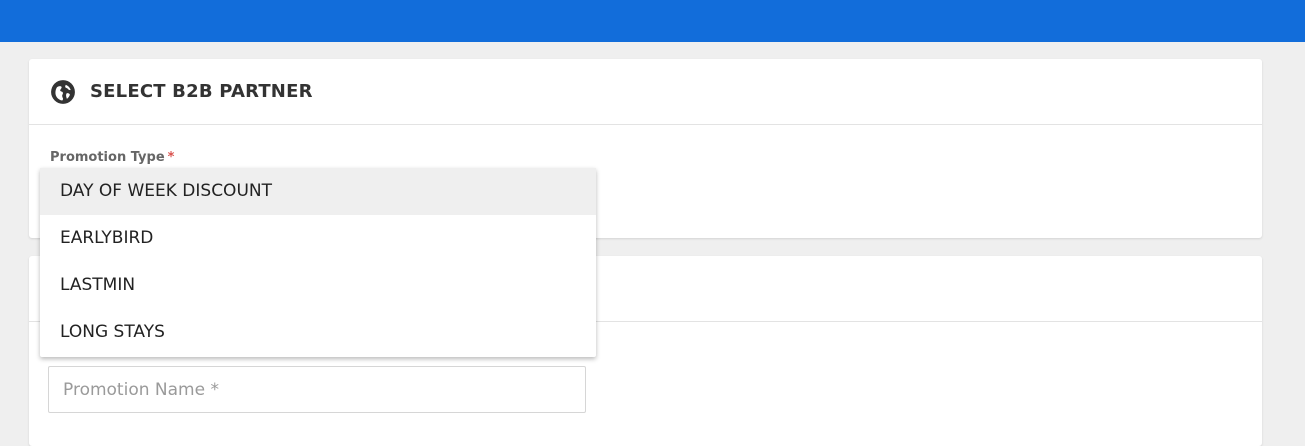 The width and height of the screenshot is (1305, 446). Describe the element at coordinates (107, 157) in the screenshot. I see `promotion-type-label-text: Promotion Type` at that location.